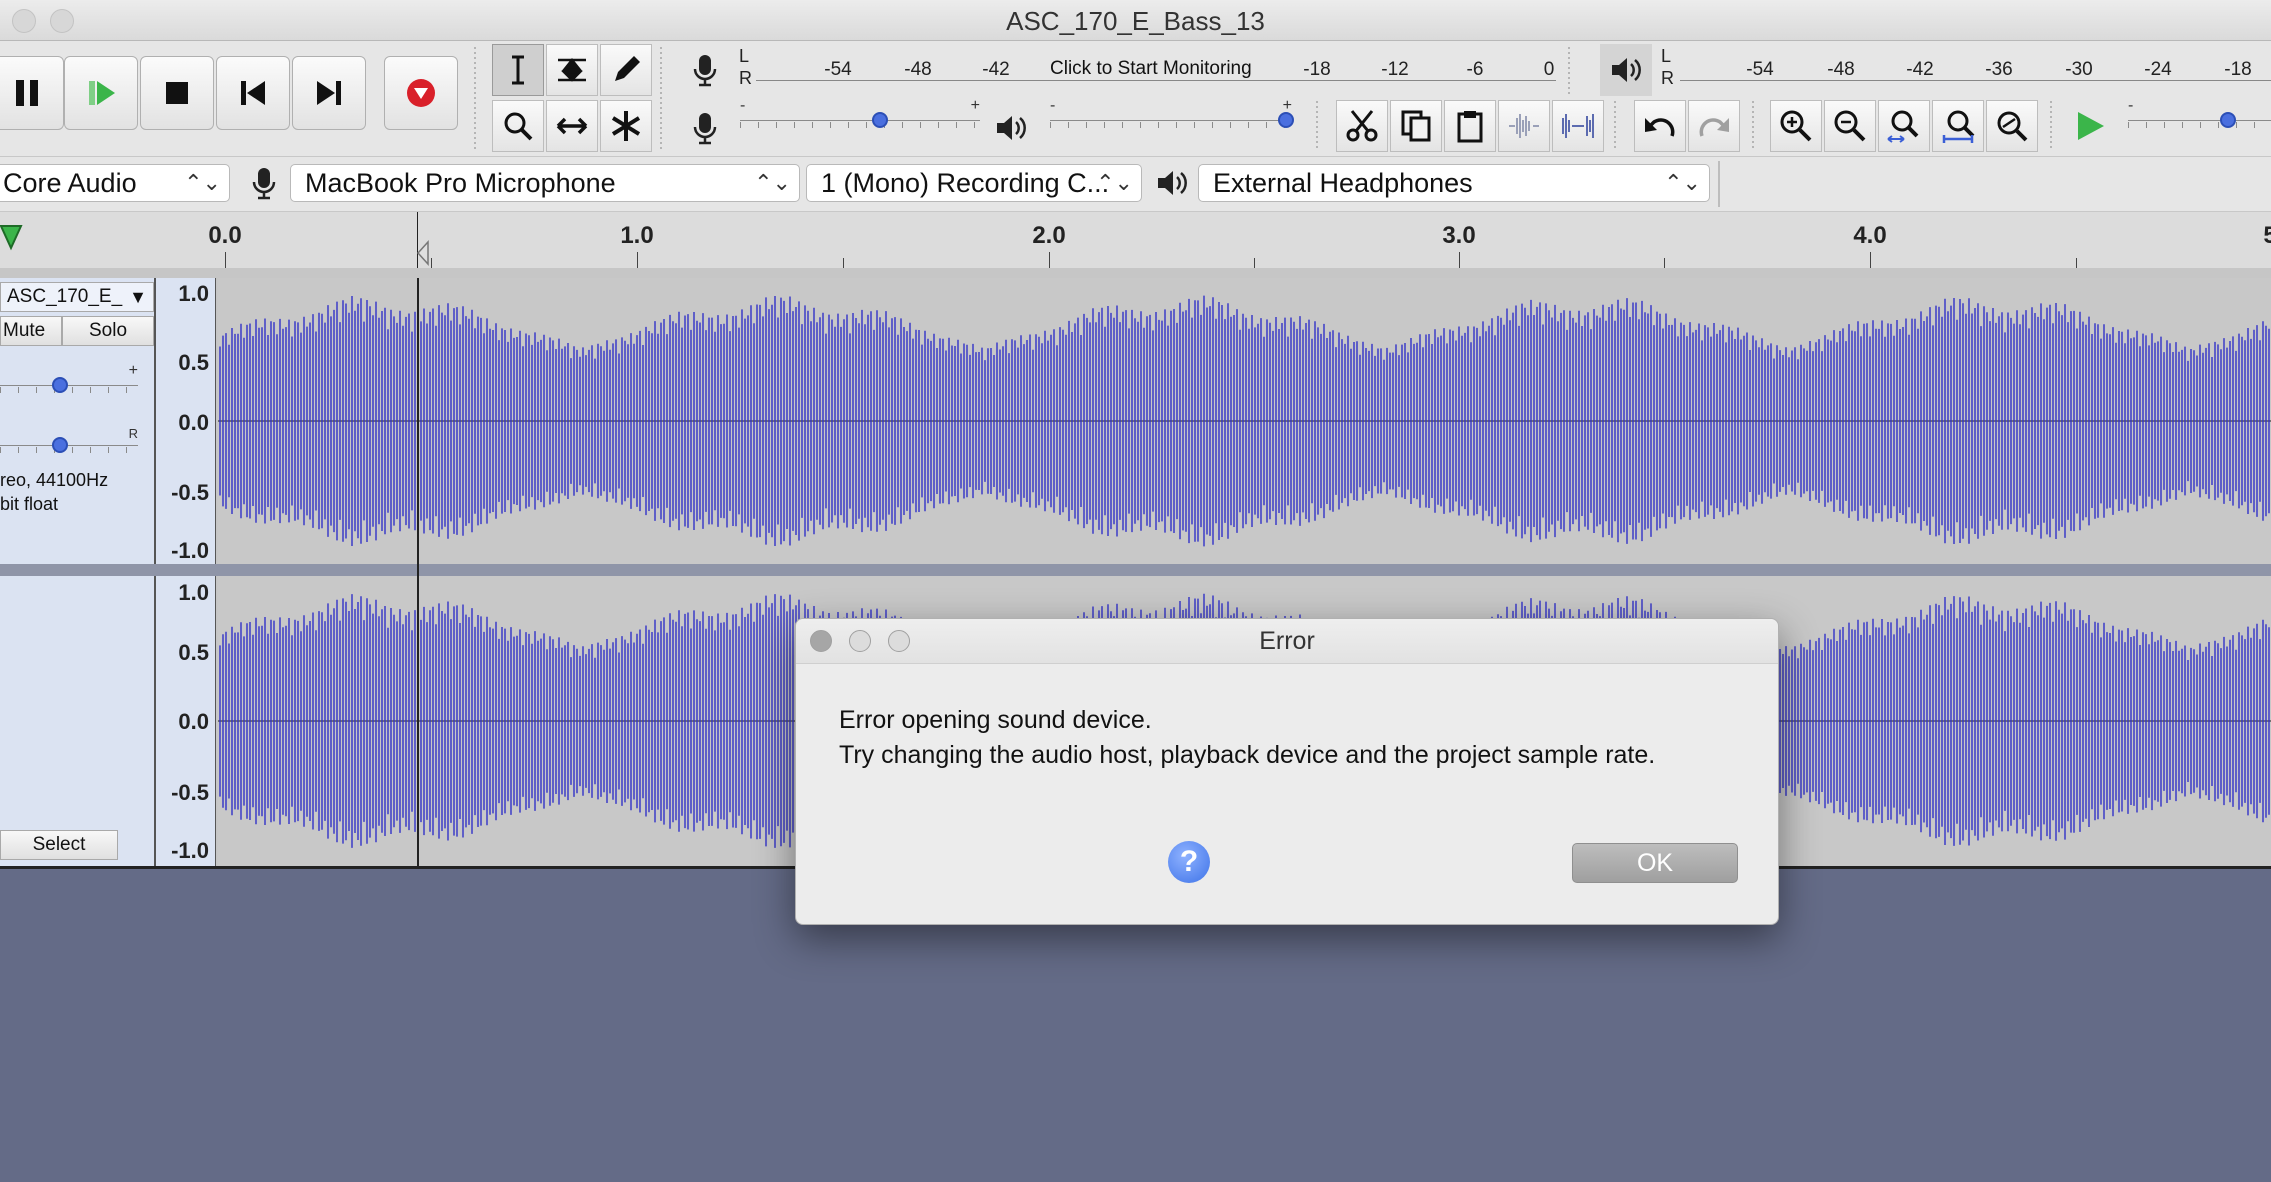 This screenshot has height=1182, width=2271. Describe the element at coordinates (12, 239) in the screenshot. I see `timeline-options-icon` at that location.